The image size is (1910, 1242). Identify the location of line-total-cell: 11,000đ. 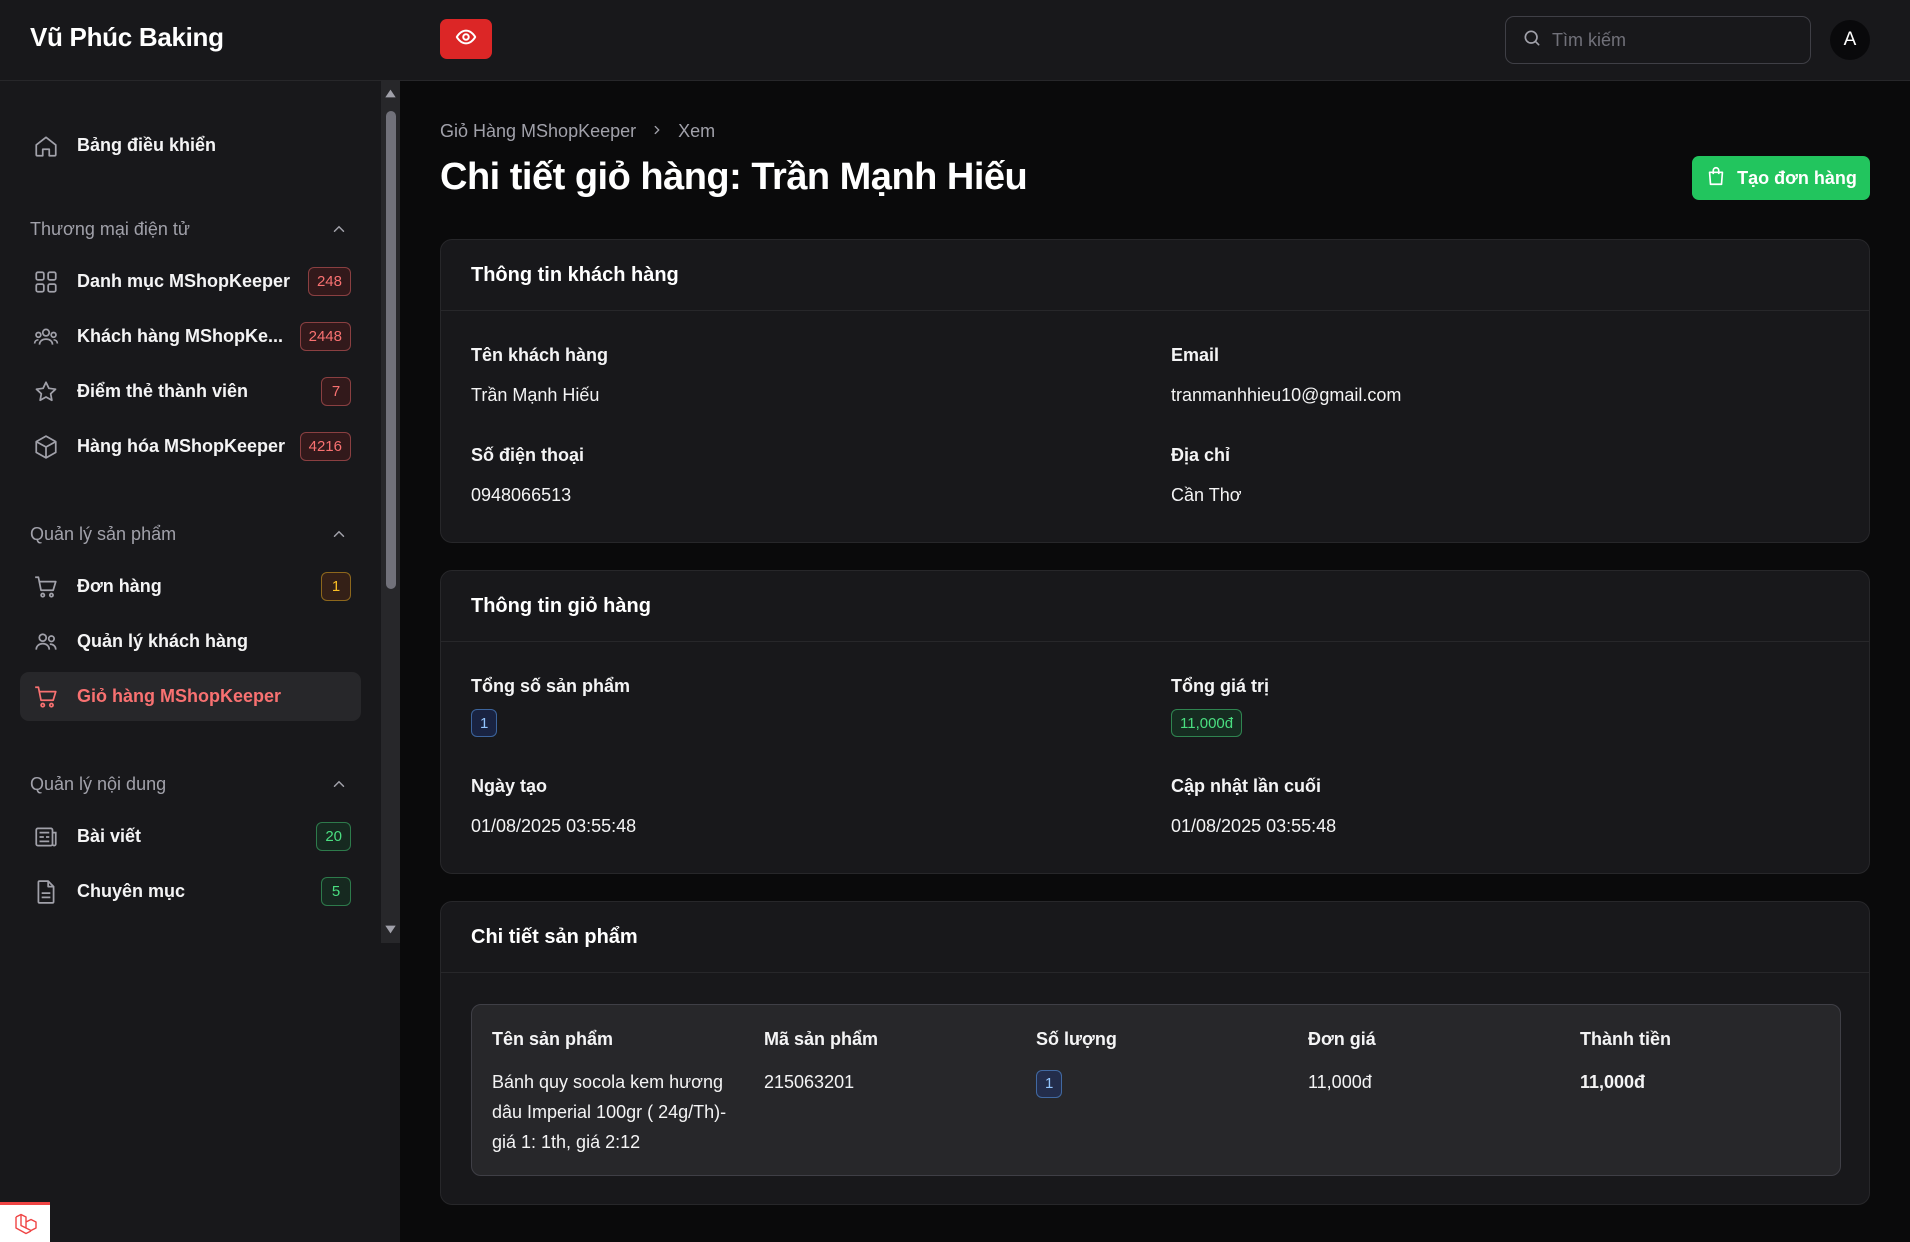
(1613, 1082).